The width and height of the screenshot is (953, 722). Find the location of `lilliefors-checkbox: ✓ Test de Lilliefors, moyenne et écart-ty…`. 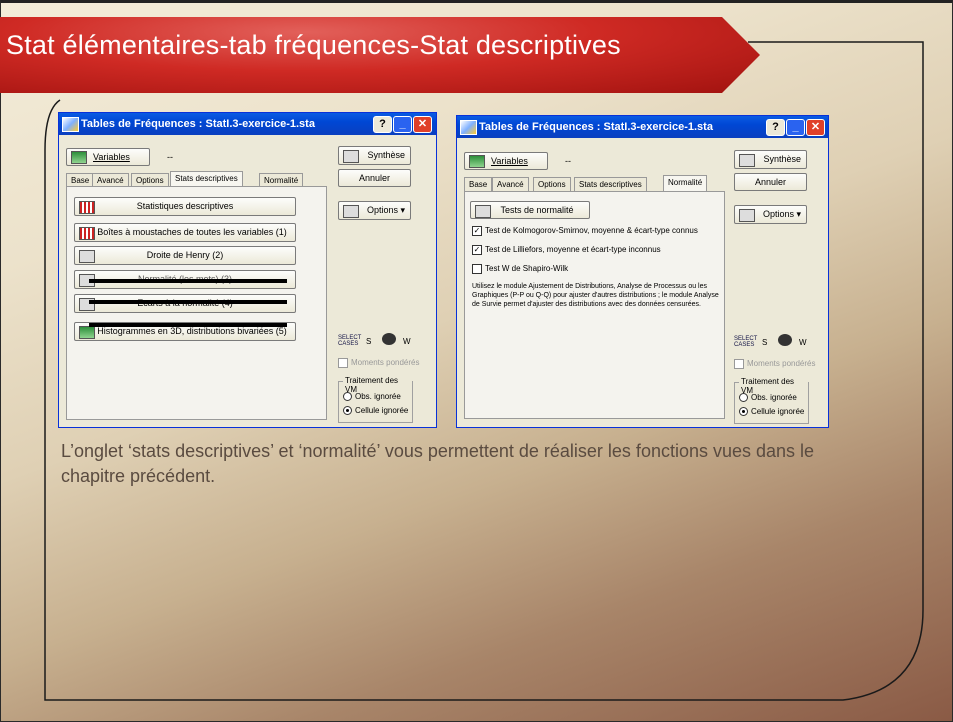

lilliefors-checkbox: ✓ Test de Lilliefors, moyenne et écart-ty… is located at coordinates (566, 250).